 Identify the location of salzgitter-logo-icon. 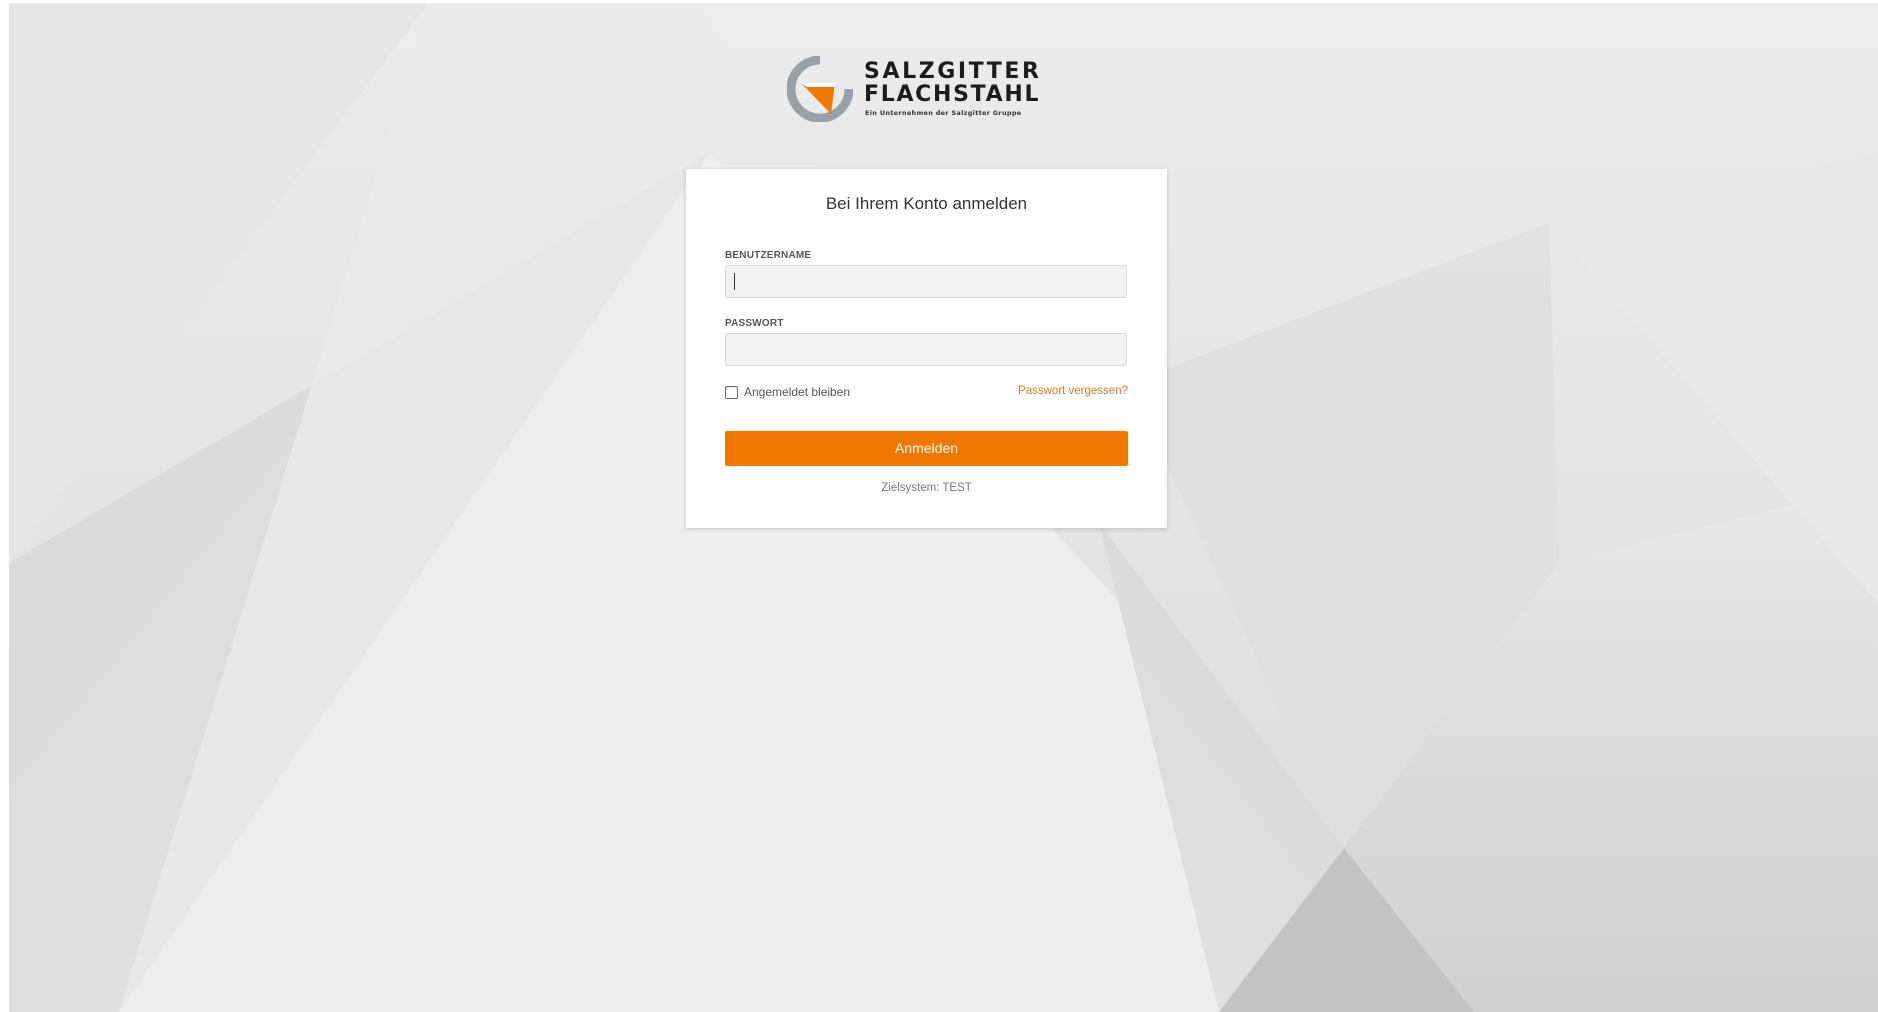
(820, 89).